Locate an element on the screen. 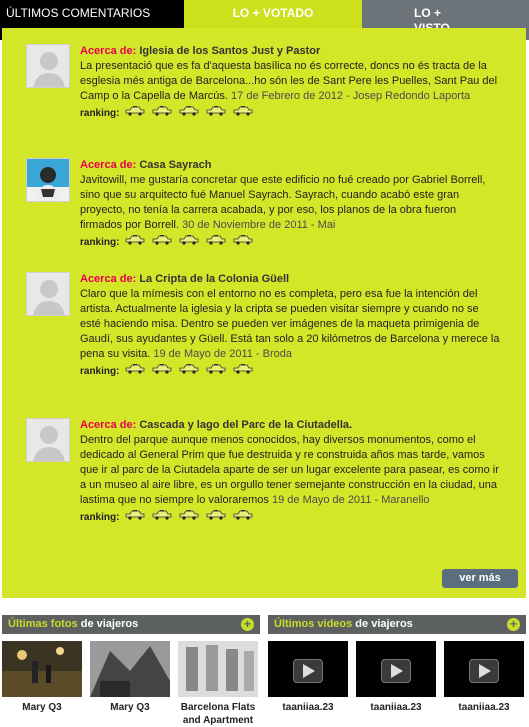 The image size is (529, 727). ultimas-fotos-title-link: Últimas fotos is located at coordinates (43, 624).